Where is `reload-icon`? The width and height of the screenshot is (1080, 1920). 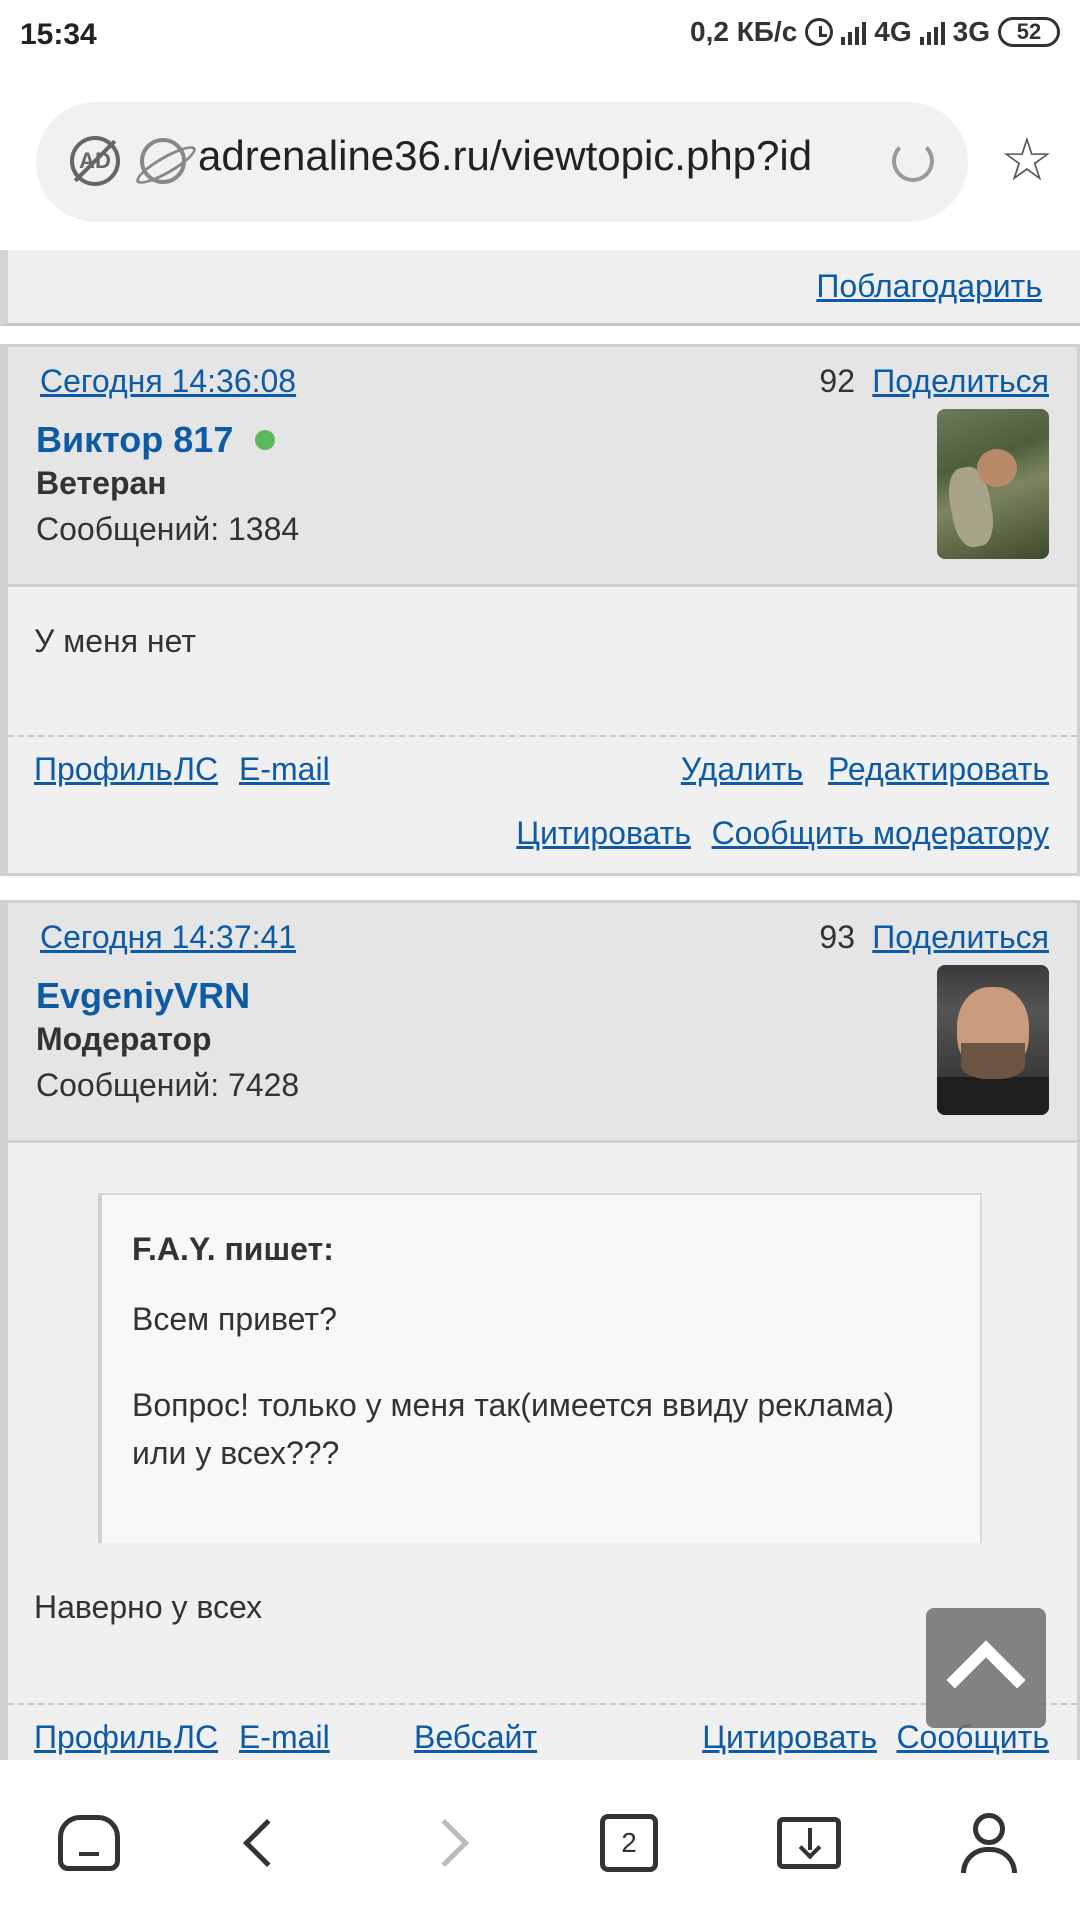 reload-icon is located at coordinates (913, 161).